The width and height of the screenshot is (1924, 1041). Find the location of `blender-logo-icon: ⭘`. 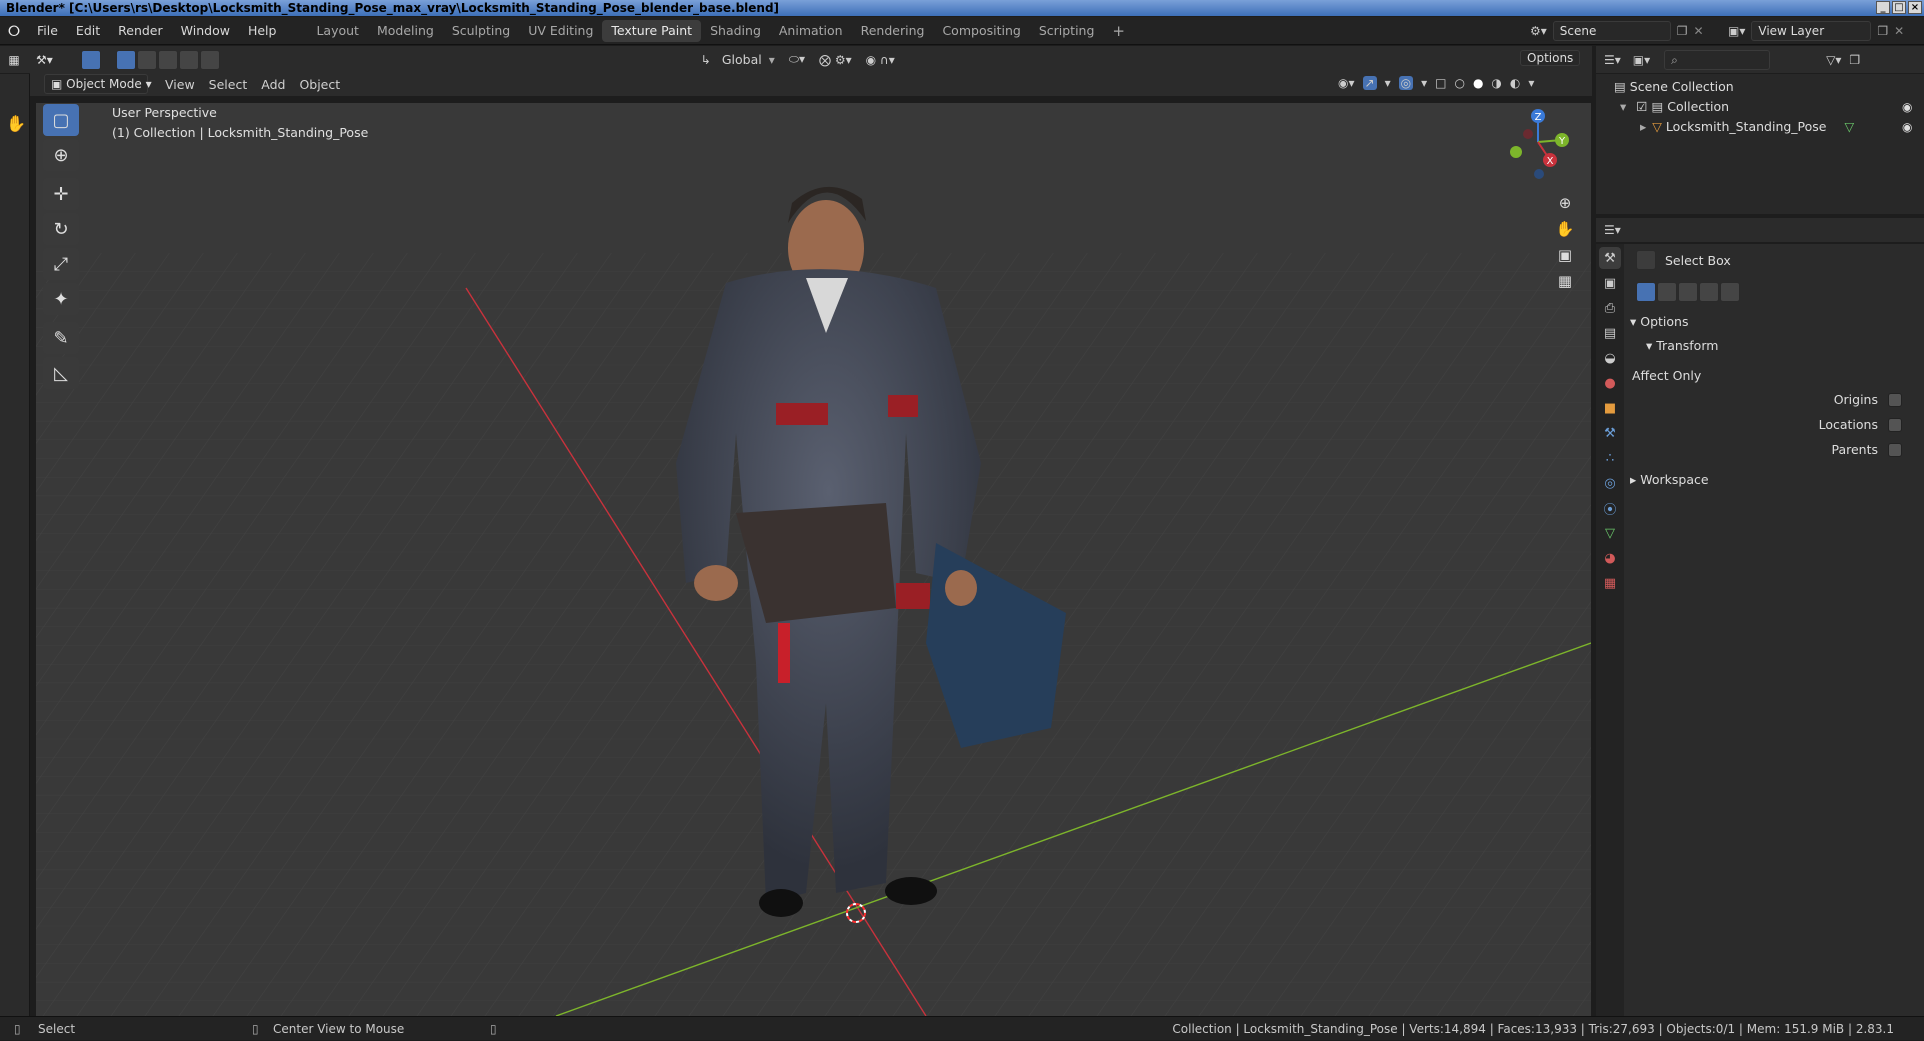

blender-logo-icon: ⭘ is located at coordinates (14, 31).